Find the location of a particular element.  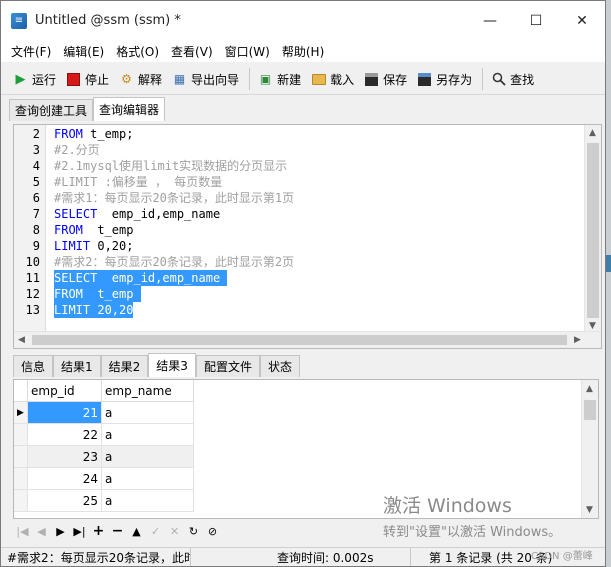

column-header-emp-id: emp_id is located at coordinates (65, 391).